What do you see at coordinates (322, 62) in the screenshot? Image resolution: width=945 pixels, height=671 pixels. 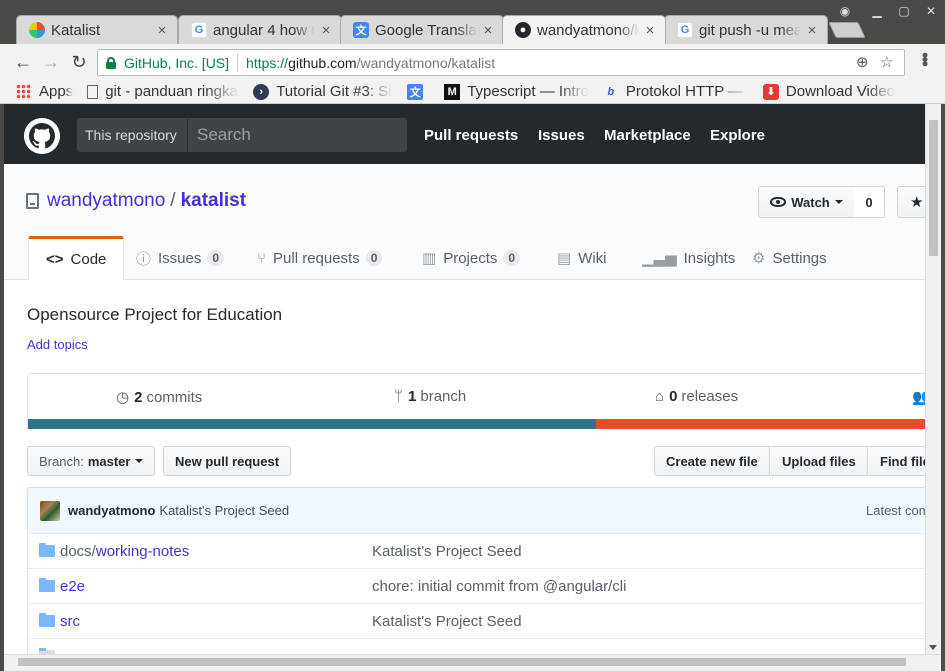 I see `url-host: github.com` at bounding box center [322, 62].